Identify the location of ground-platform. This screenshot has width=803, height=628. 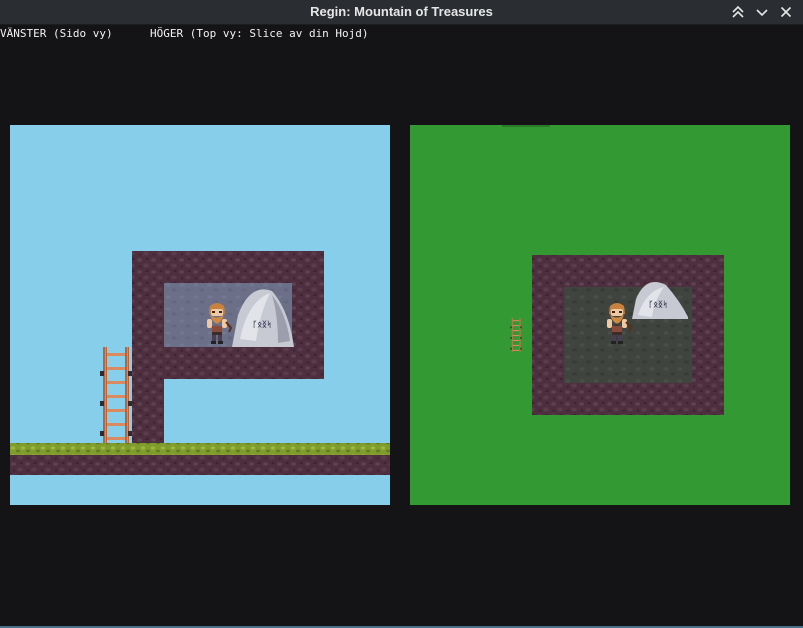
(200, 459).